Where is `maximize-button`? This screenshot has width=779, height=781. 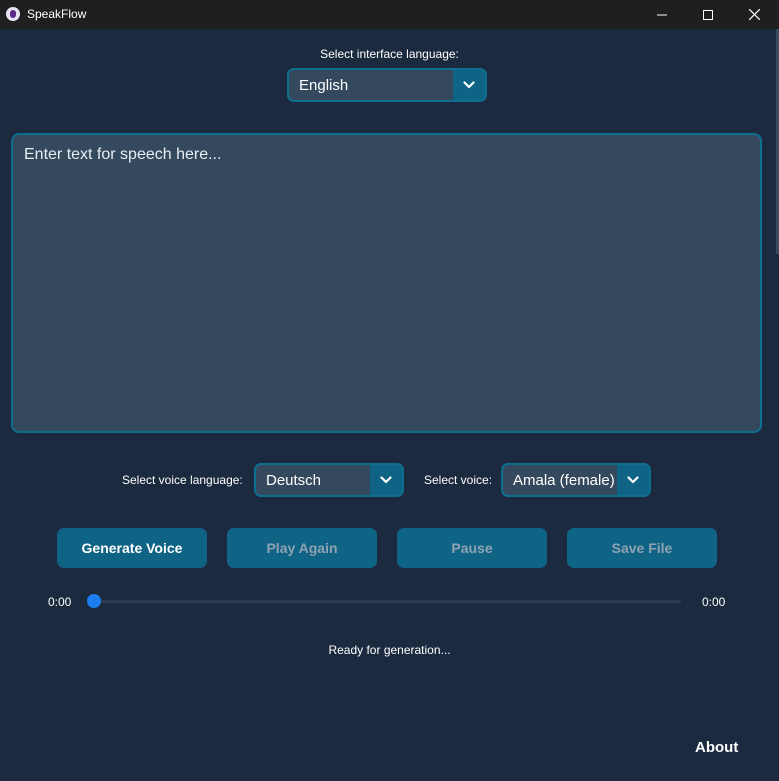 maximize-button is located at coordinates (708, 14).